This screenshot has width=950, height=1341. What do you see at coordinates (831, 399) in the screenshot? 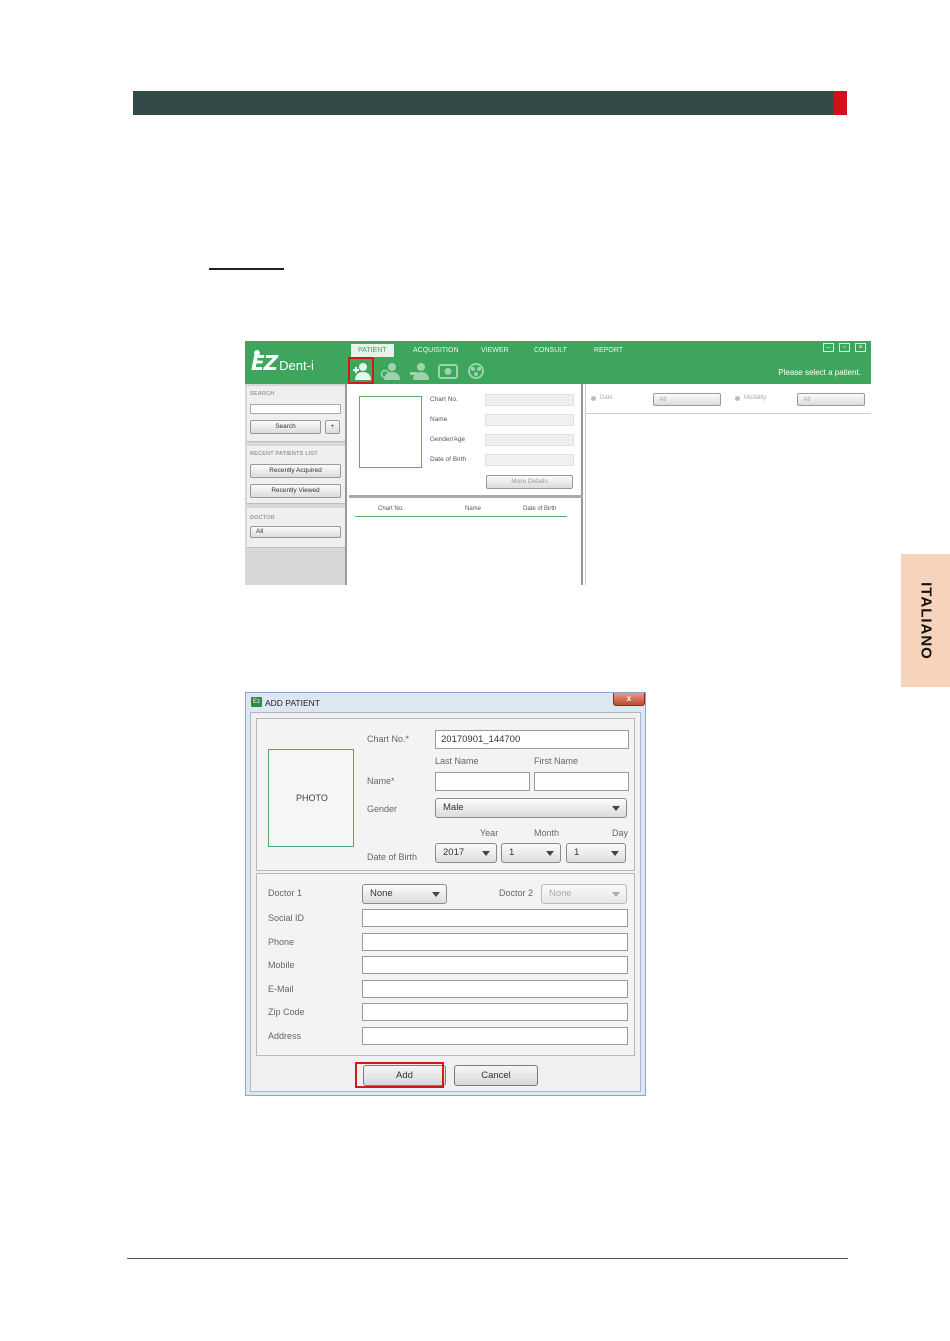
I see `modality-filter-select: All` at bounding box center [831, 399].